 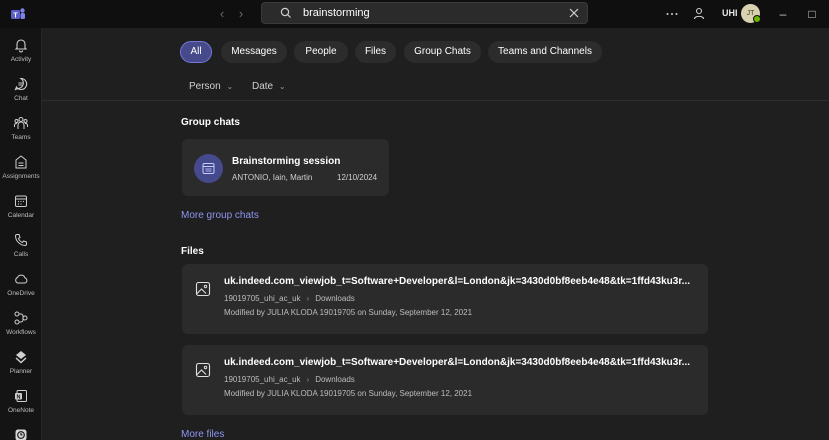 What do you see at coordinates (285, 12) in the screenshot?
I see `search-icon` at bounding box center [285, 12].